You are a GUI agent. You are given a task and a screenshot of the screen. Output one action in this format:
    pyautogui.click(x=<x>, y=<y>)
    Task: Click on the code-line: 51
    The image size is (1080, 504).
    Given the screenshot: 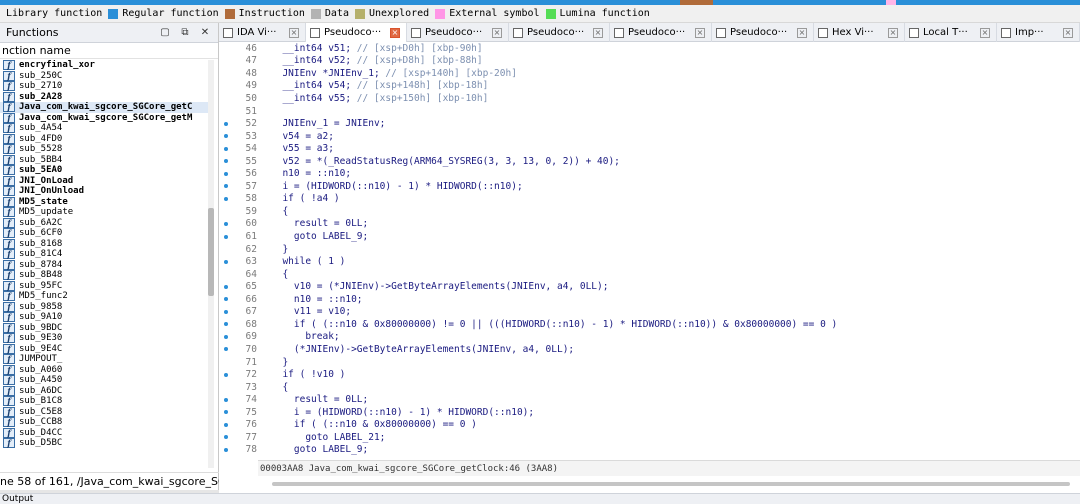 What is the action you would take?
    pyautogui.click(x=649, y=111)
    